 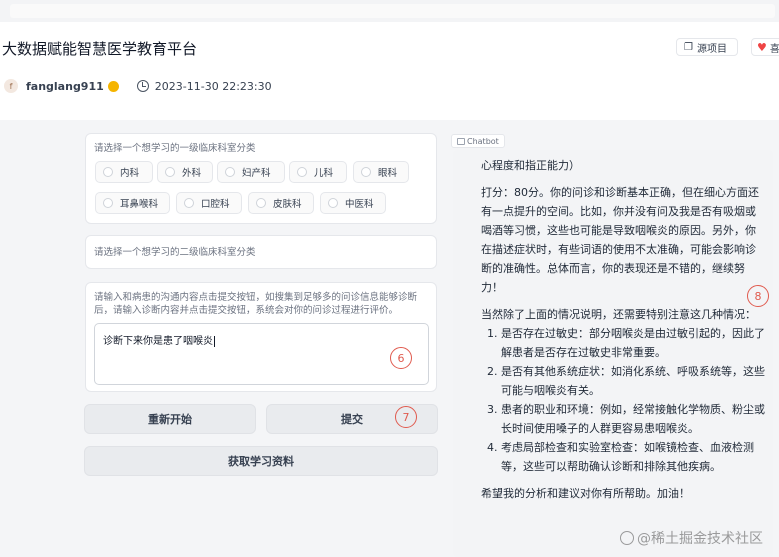 What do you see at coordinates (758, 296) in the screenshot?
I see `annotation-marker-8: 8` at bounding box center [758, 296].